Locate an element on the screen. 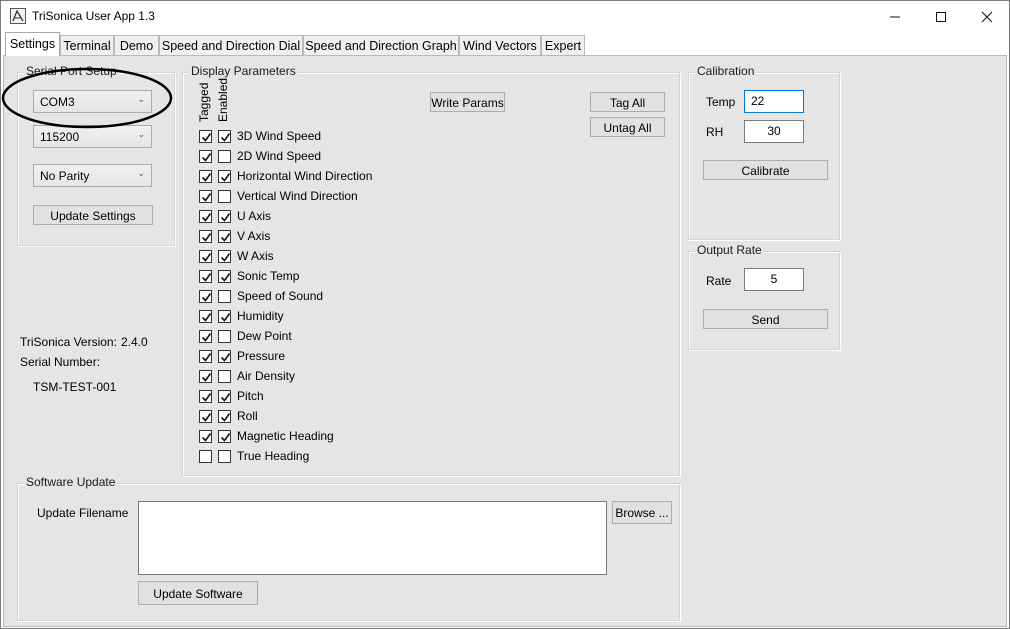 This screenshot has height=629, width=1010. close-icon is located at coordinates (987, 16).